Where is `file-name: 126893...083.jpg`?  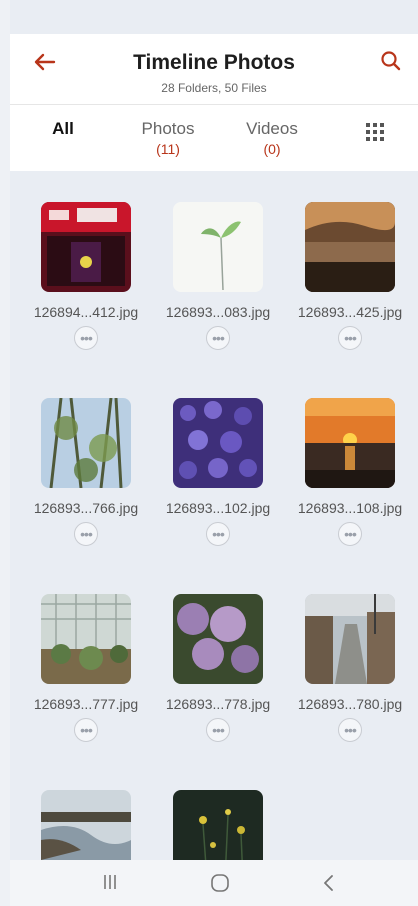 file-name: 126893...083.jpg is located at coordinates (218, 312).